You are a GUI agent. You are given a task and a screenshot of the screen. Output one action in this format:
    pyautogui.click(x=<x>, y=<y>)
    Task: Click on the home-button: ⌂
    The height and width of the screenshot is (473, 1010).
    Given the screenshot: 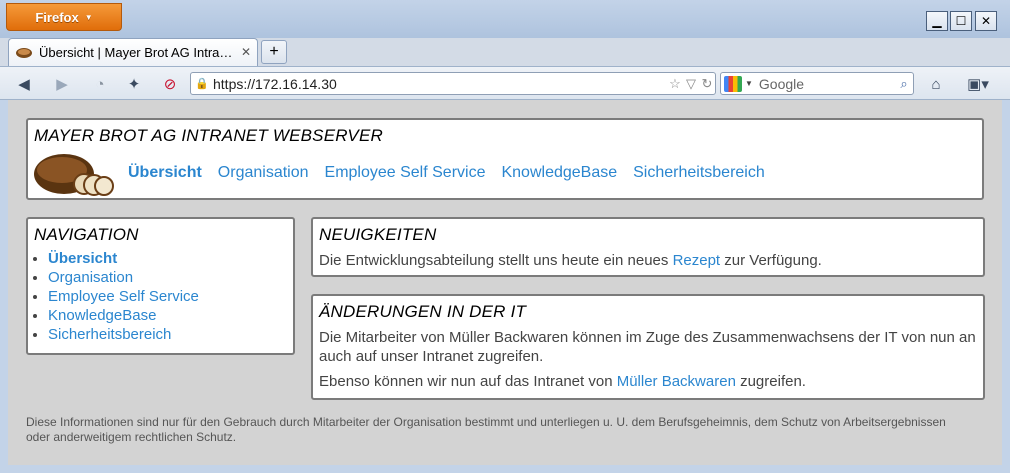 What is the action you would take?
    pyautogui.click(x=936, y=84)
    